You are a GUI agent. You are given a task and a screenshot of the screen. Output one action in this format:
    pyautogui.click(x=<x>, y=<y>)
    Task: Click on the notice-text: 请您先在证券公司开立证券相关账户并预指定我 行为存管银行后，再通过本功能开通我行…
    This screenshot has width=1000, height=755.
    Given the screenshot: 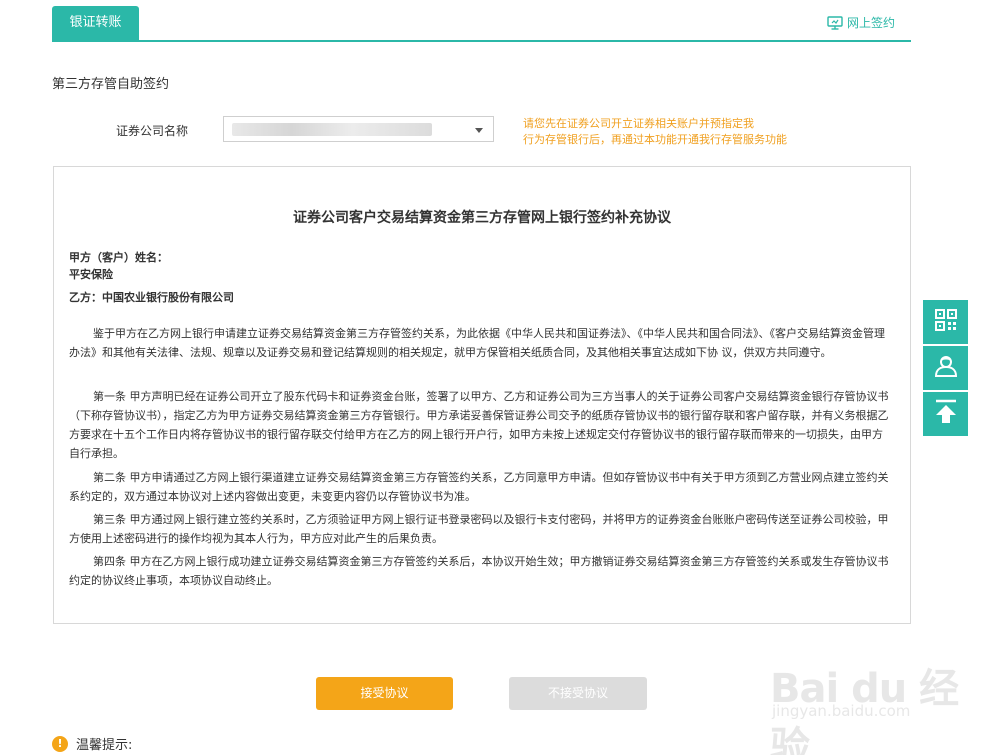 What is the action you would take?
    pyautogui.click(x=678, y=132)
    